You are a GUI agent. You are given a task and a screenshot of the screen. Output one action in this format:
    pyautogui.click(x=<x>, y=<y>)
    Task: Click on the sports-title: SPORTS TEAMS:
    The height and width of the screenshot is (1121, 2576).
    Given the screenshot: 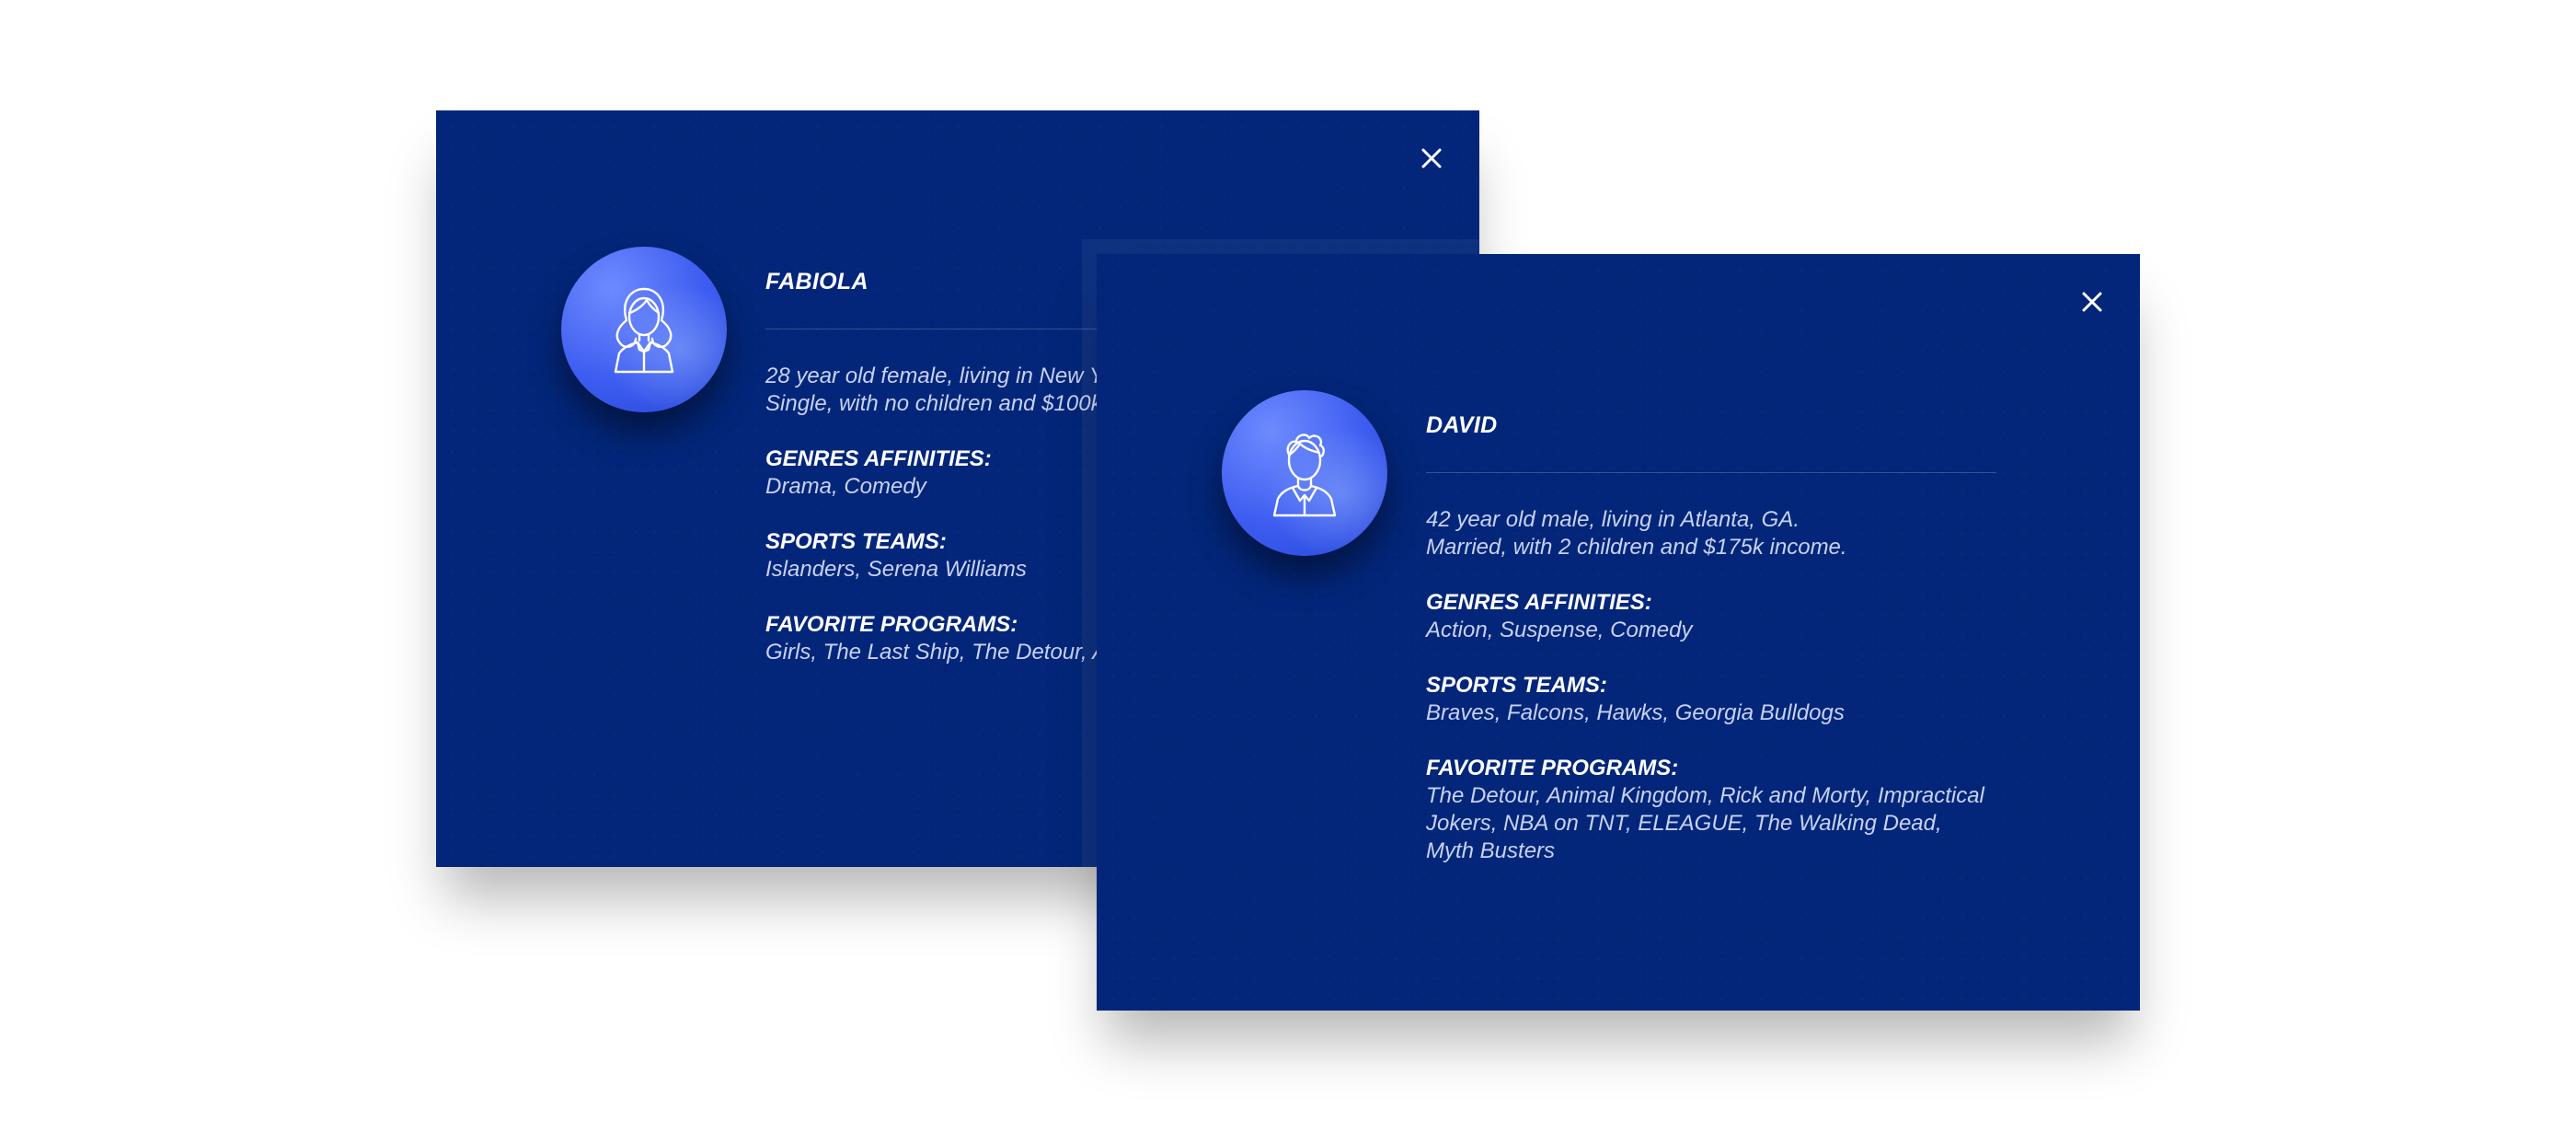 What is the action you would take?
    pyautogui.click(x=1516, y=686)
    